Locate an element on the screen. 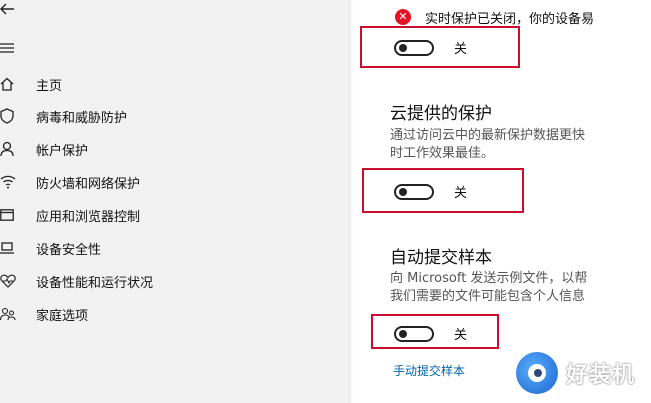 The height and width of the screenshot is (403, 651). cloud-protection-title: 云提供的保护 is located at coordinates (441, 114).